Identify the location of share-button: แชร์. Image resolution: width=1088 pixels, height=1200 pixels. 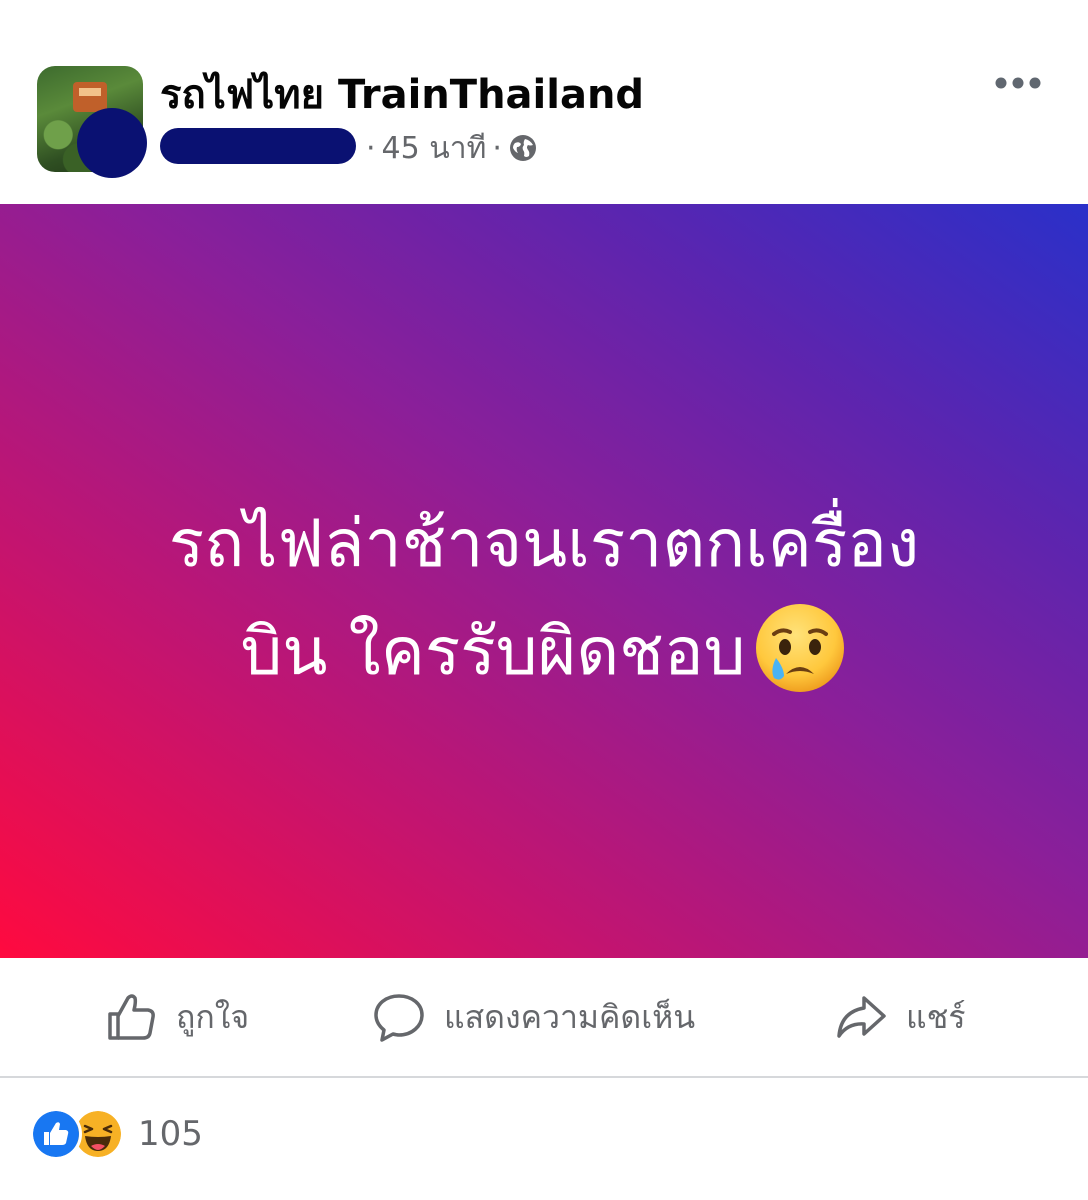
(900, 1017).